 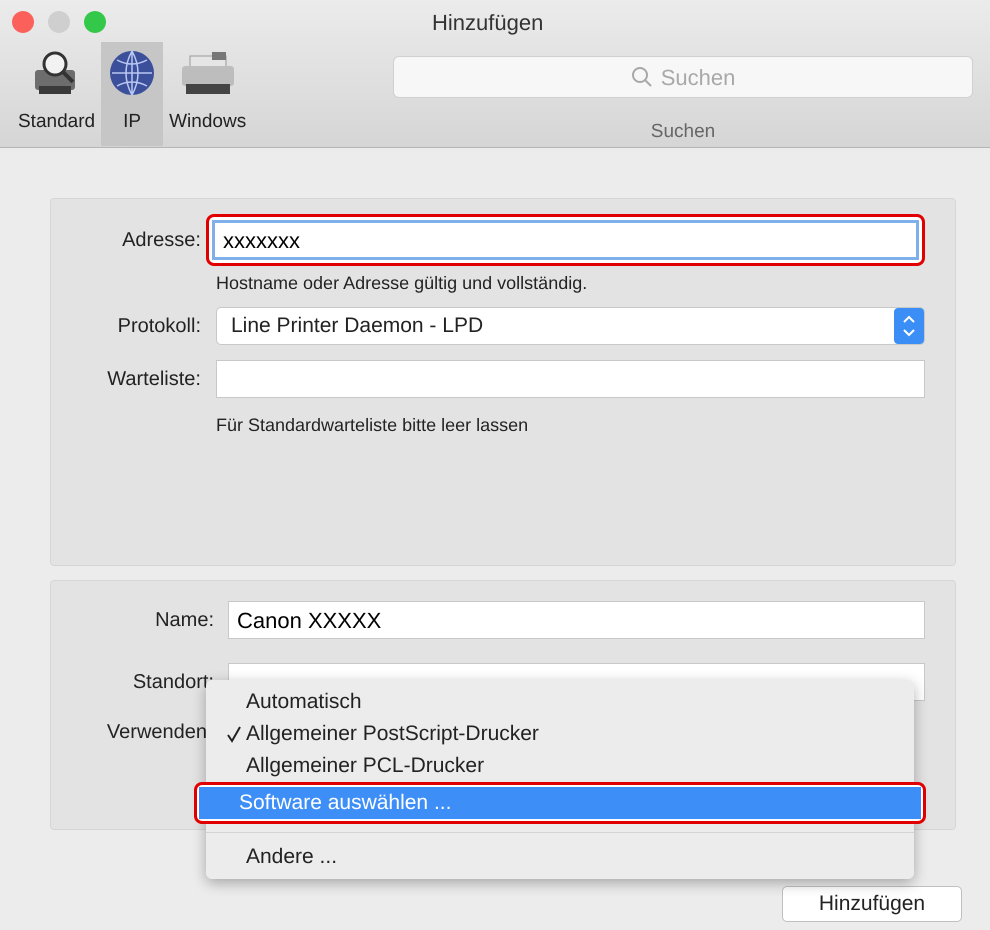 I want to click on close-button, so click(x=23, y=22).